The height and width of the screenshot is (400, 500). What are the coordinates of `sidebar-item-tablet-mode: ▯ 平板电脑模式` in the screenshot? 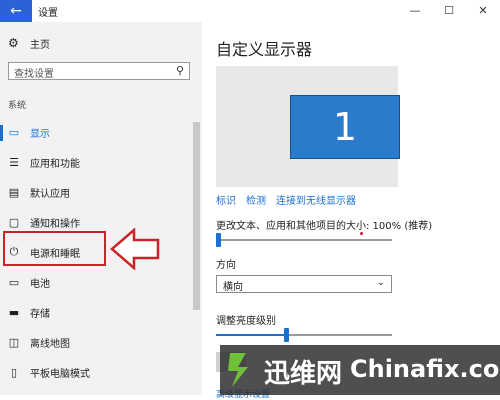 It's located at (48, 372).